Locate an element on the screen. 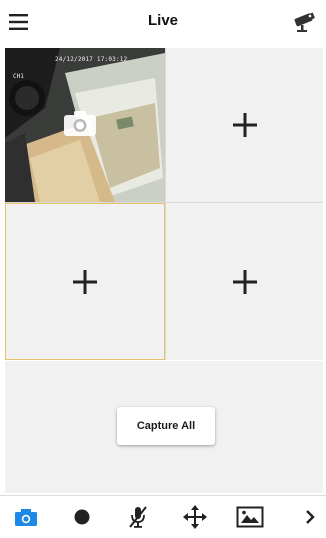  image-gallery-icon is located at coordinates (250, 517).